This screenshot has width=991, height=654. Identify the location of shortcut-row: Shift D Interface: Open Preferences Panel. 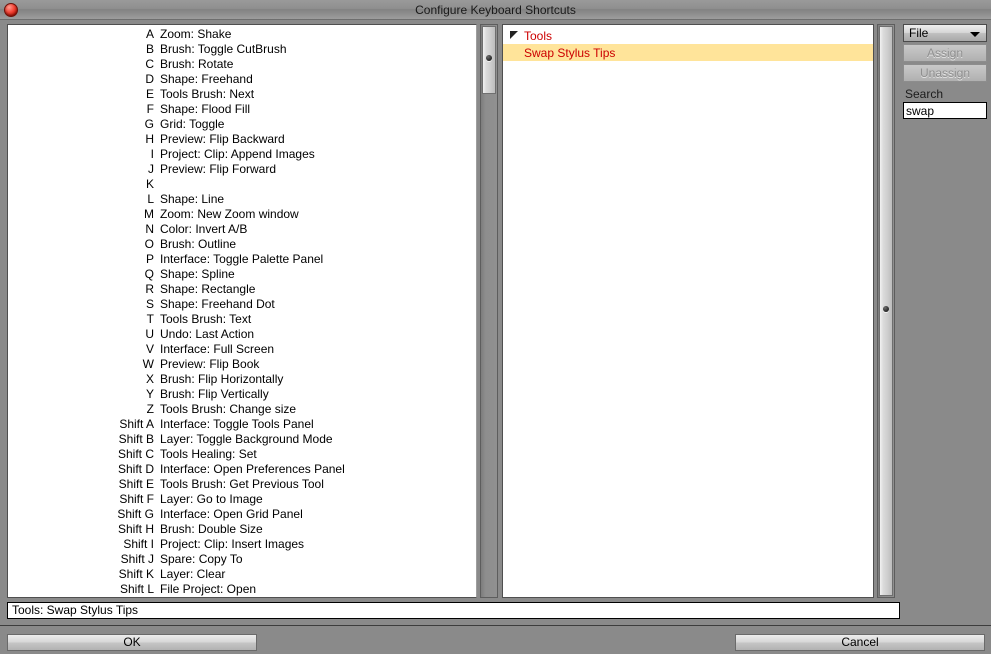
(242, 468).